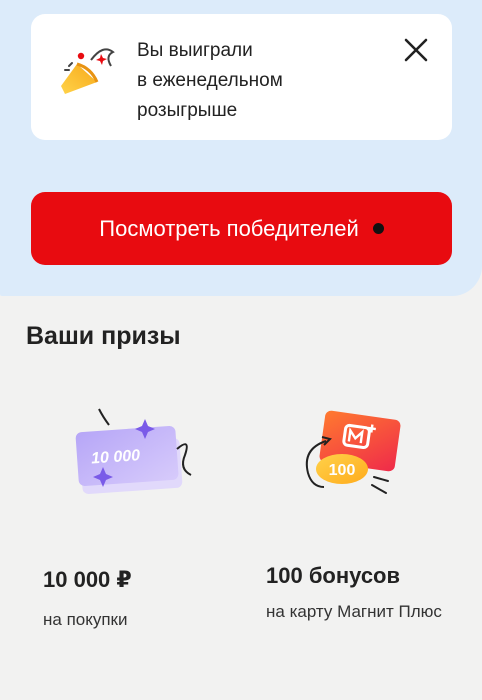  What do you see at coordinates (354, 611) in the screenshot?
I see `prize-description: на карту Магнит Плюс` at bounding box center [354, 611].